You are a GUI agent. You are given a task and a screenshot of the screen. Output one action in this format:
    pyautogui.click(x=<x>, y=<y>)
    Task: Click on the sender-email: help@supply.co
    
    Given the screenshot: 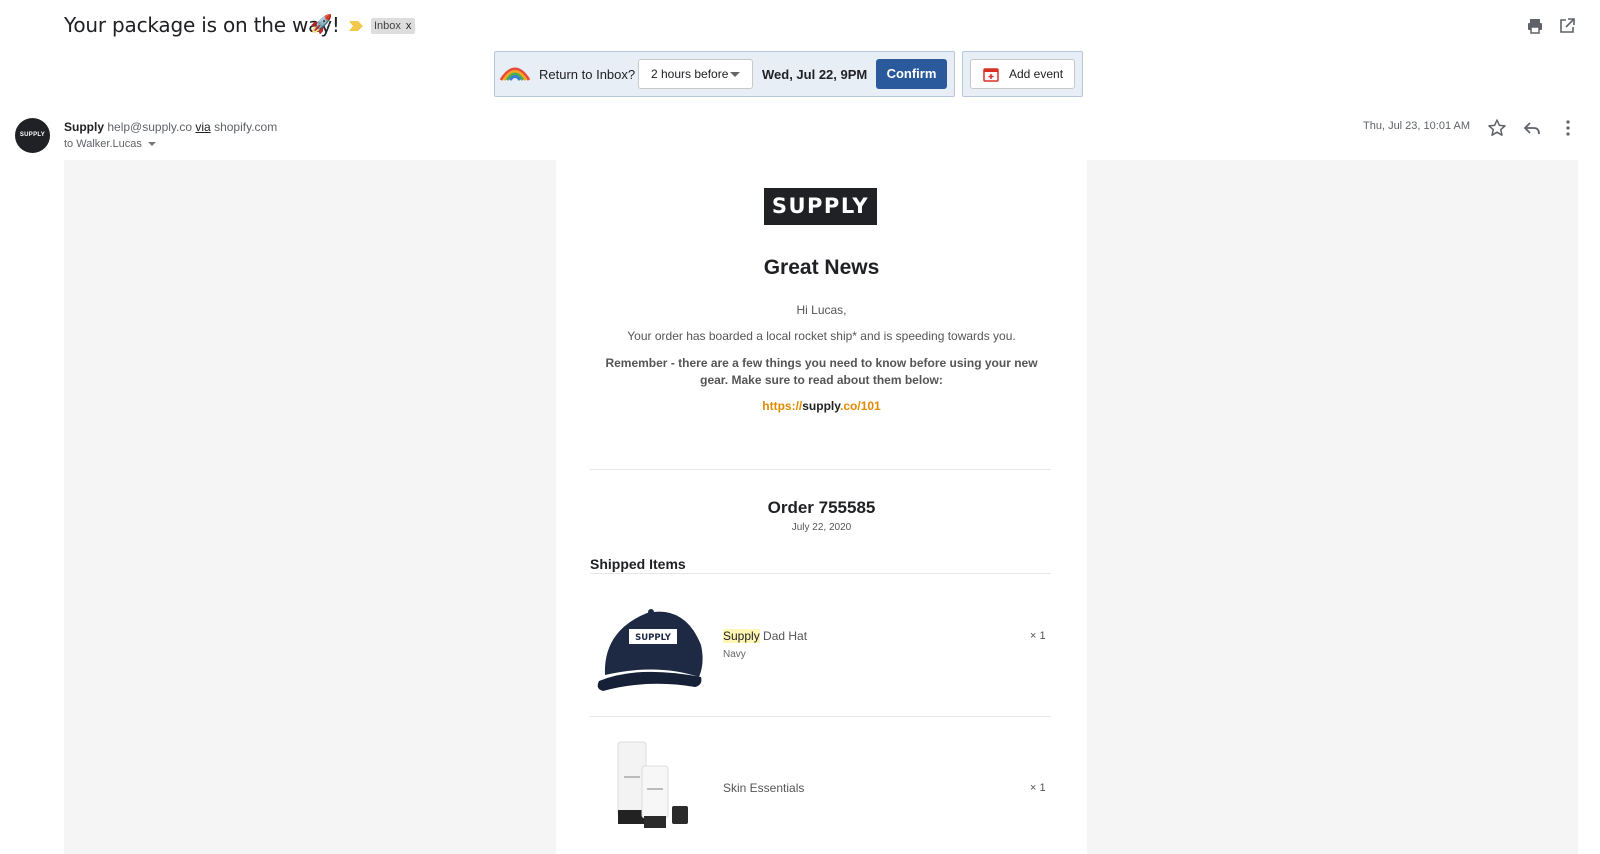 What is the action you would take?
    pyautogui.click(x=150, y=127)
    